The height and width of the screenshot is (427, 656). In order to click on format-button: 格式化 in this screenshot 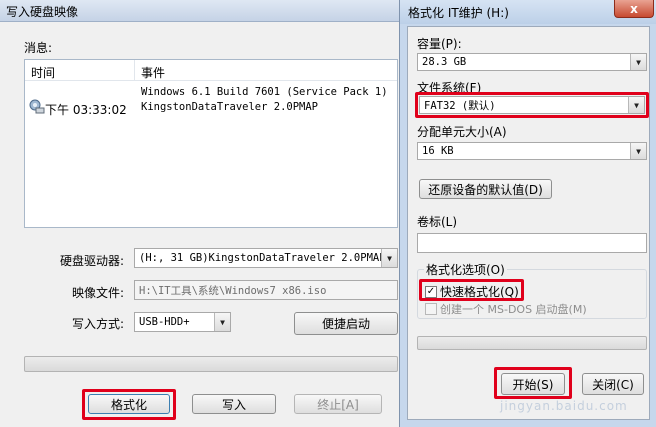, I will do `click(129, 404)`.